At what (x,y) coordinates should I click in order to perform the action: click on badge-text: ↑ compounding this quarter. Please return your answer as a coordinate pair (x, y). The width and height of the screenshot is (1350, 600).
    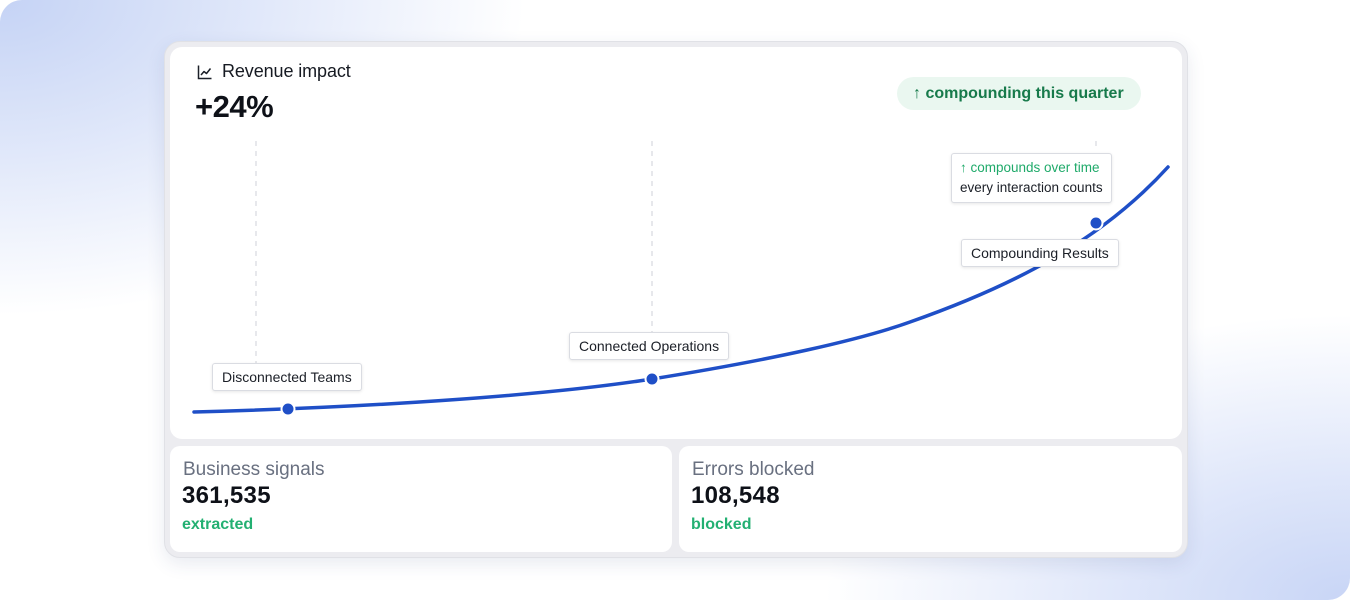
    Looking at the image, I should click on (1018, 93).